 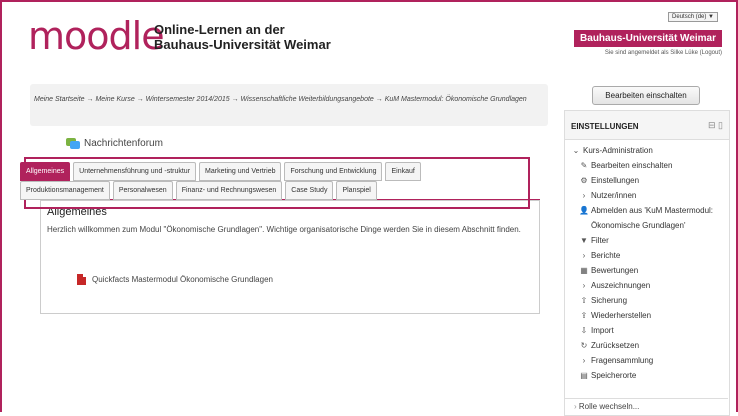 What do you see at coordinates (309, 190) in the screenshot?
I see `tab-case-study: Case Study` at bounding box center [309, 190].